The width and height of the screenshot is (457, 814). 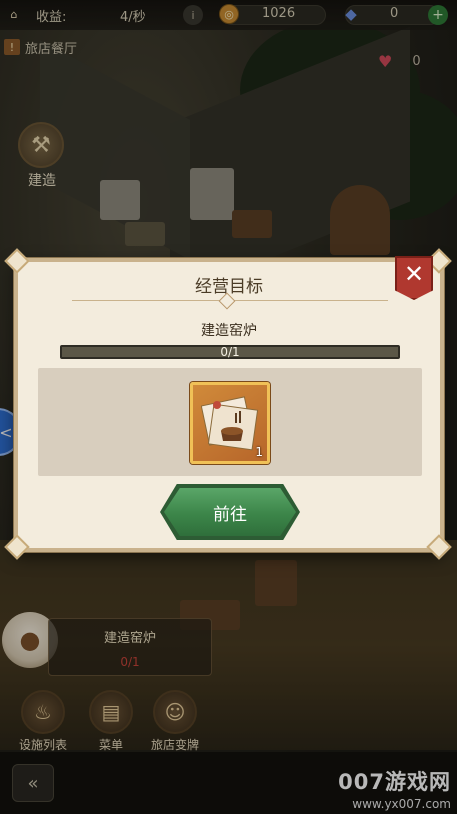 I want to click on reward-item: 1, so click(x=230, y=423).